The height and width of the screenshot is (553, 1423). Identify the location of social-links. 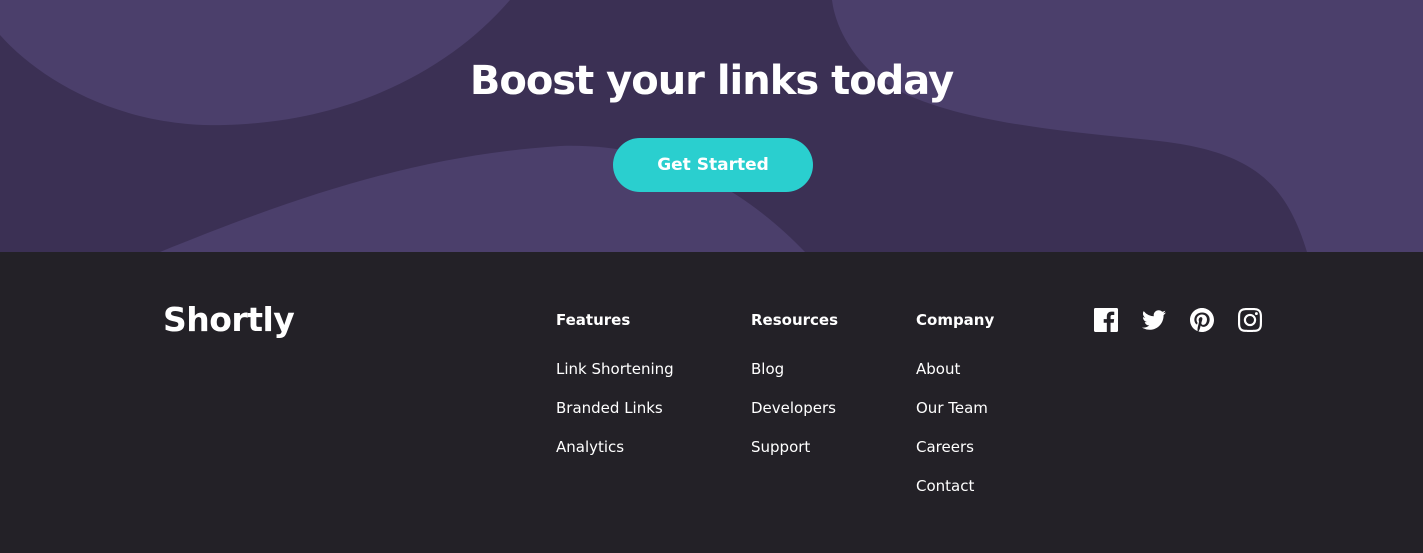
(1178, 320).